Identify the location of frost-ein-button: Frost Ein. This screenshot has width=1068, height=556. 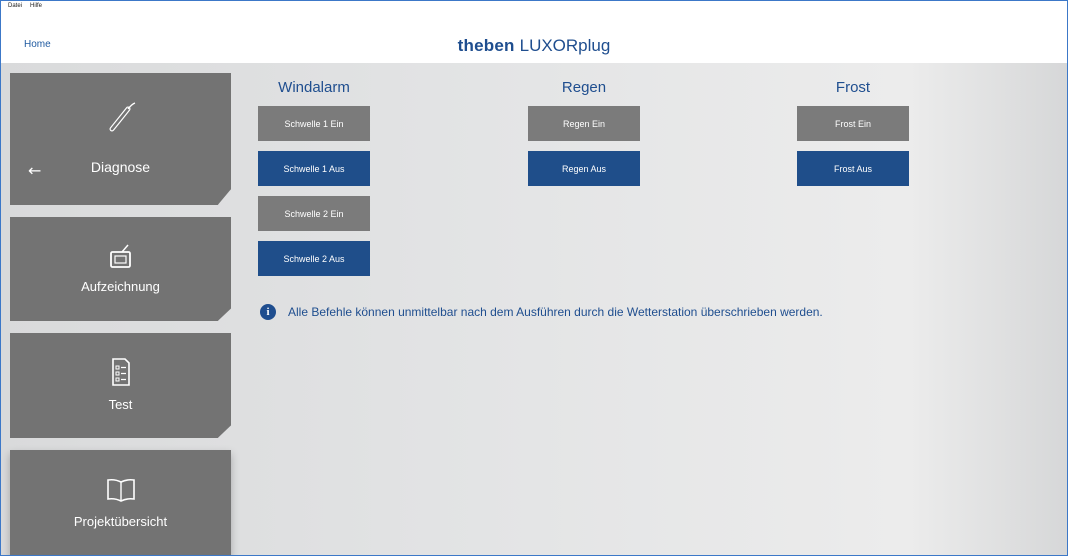
(853, 123).